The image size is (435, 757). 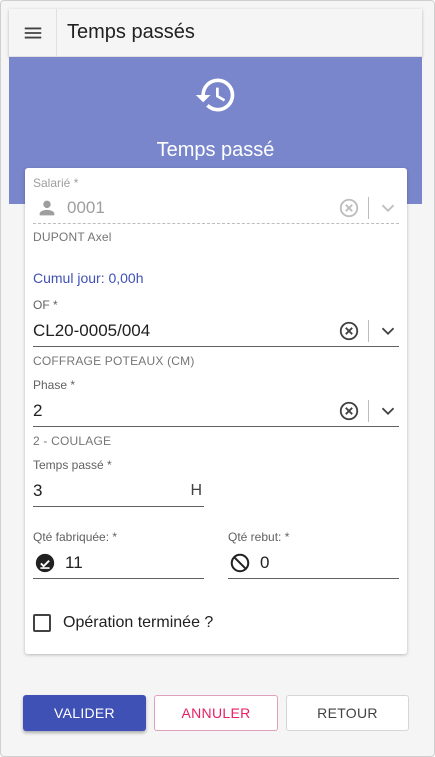 What do you see at coordinates (84, 713) in the screenshot?
I see `validate-button: Valider` at bounding box center [84, 713].